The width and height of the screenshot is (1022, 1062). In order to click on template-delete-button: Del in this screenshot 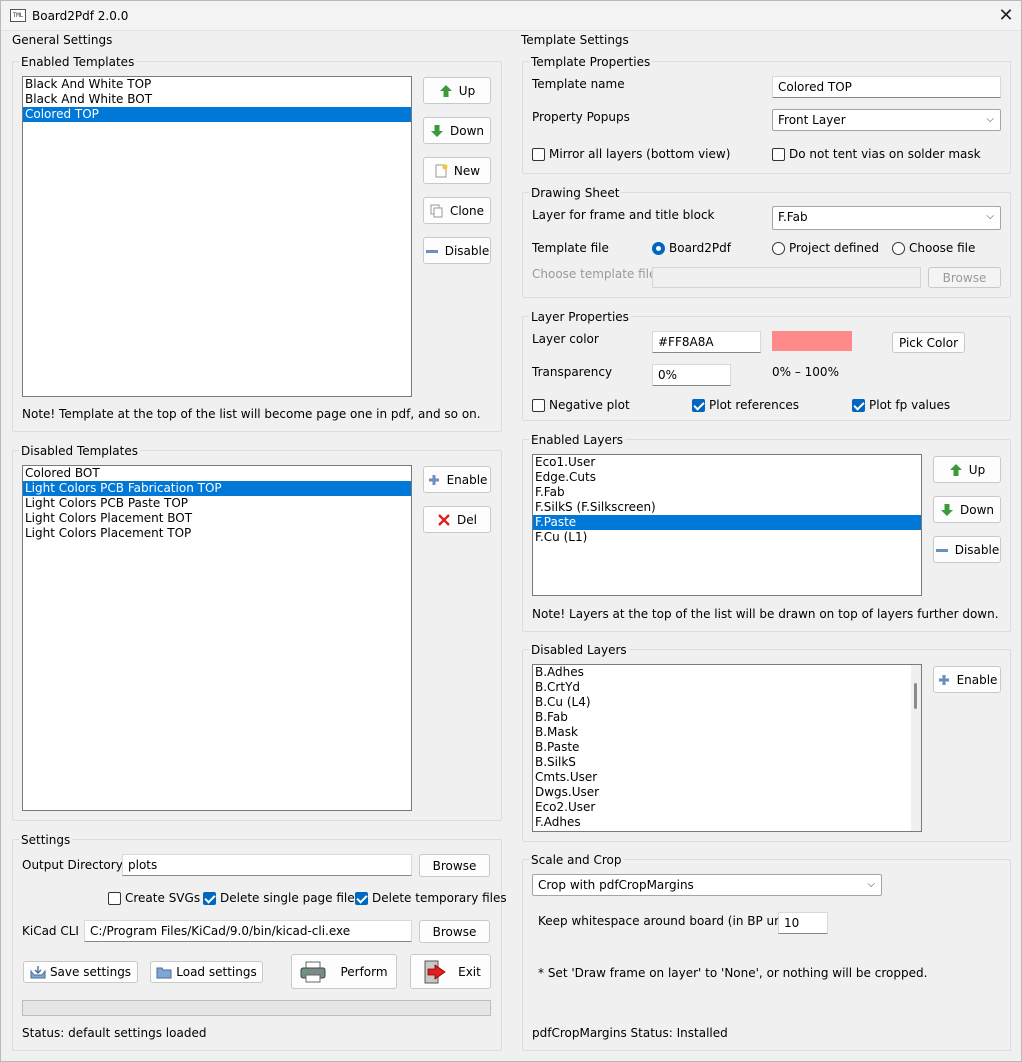, I will do `click(457, 519)`.